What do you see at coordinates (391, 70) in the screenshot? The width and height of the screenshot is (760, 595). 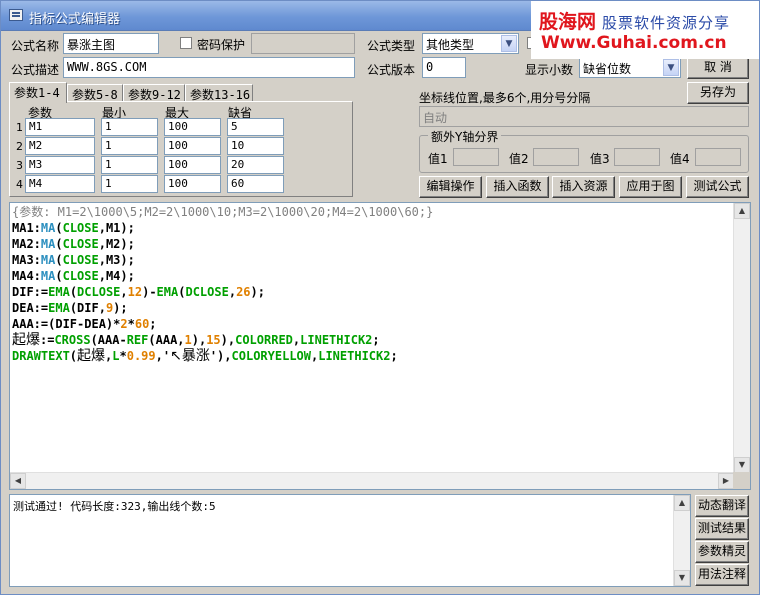 I see `formula-version-label: 公式版本` at bounding box center [391, 70].